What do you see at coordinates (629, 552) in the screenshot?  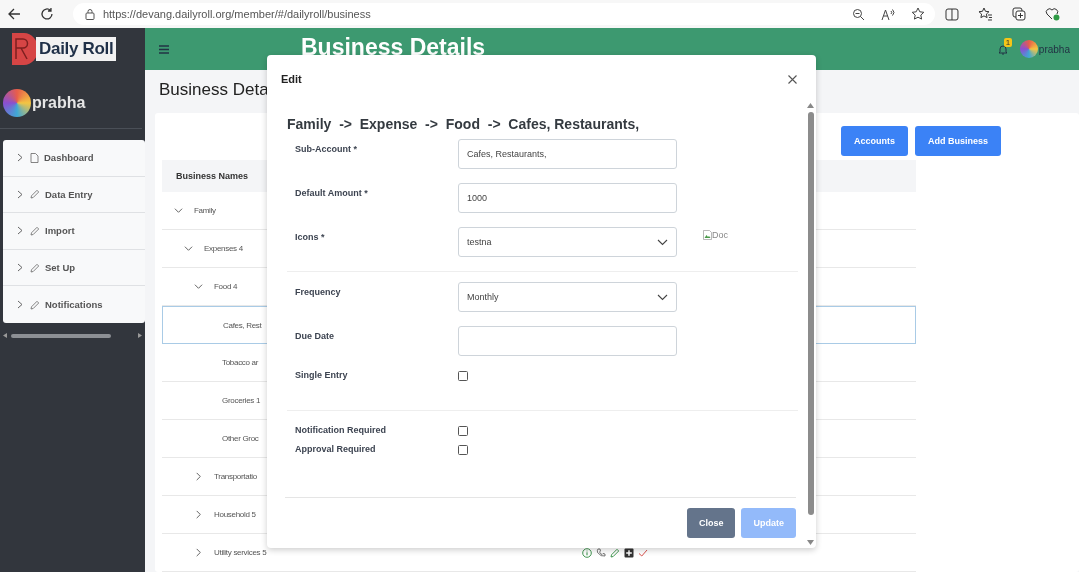 I see `plus-square-icon` at bounding box center [629, 552].